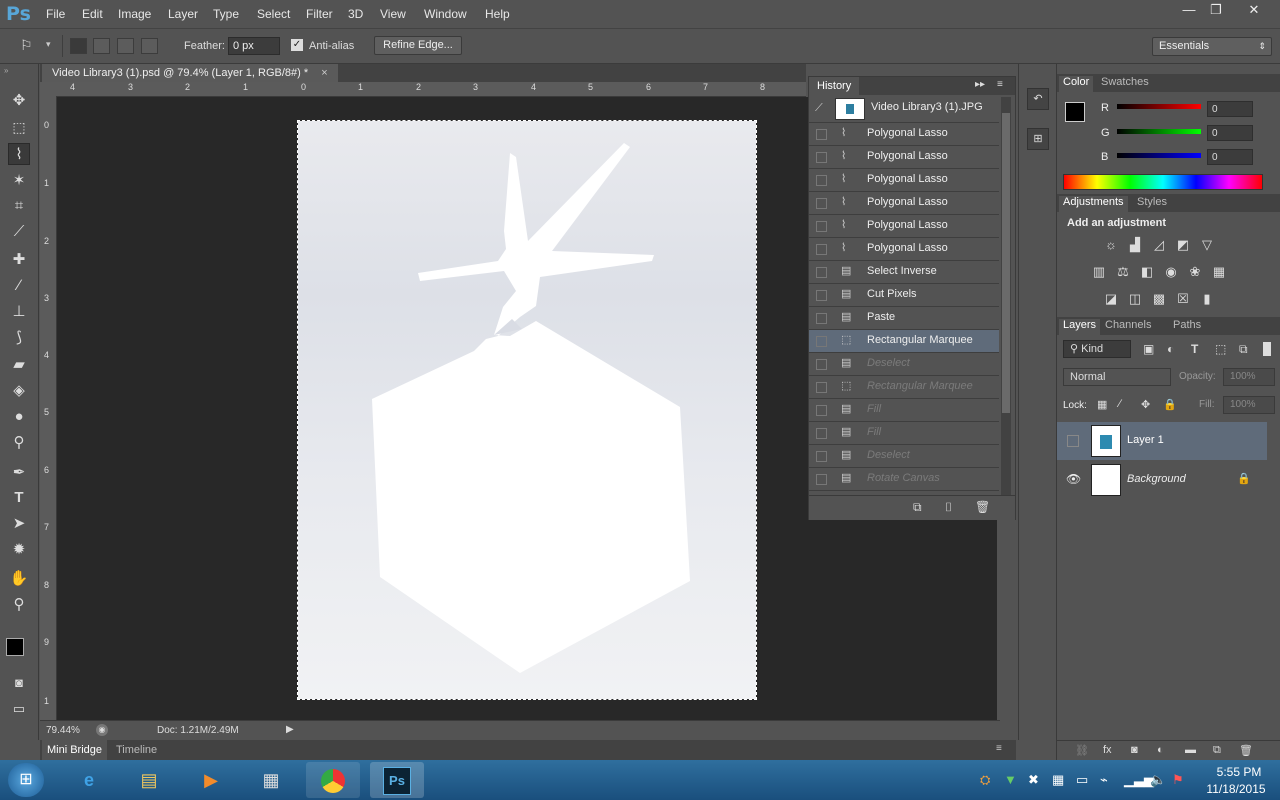 This screenshot has width=1280, height=800. I want to click on tray-volume-icon: 🔈, so click(1158, 780).